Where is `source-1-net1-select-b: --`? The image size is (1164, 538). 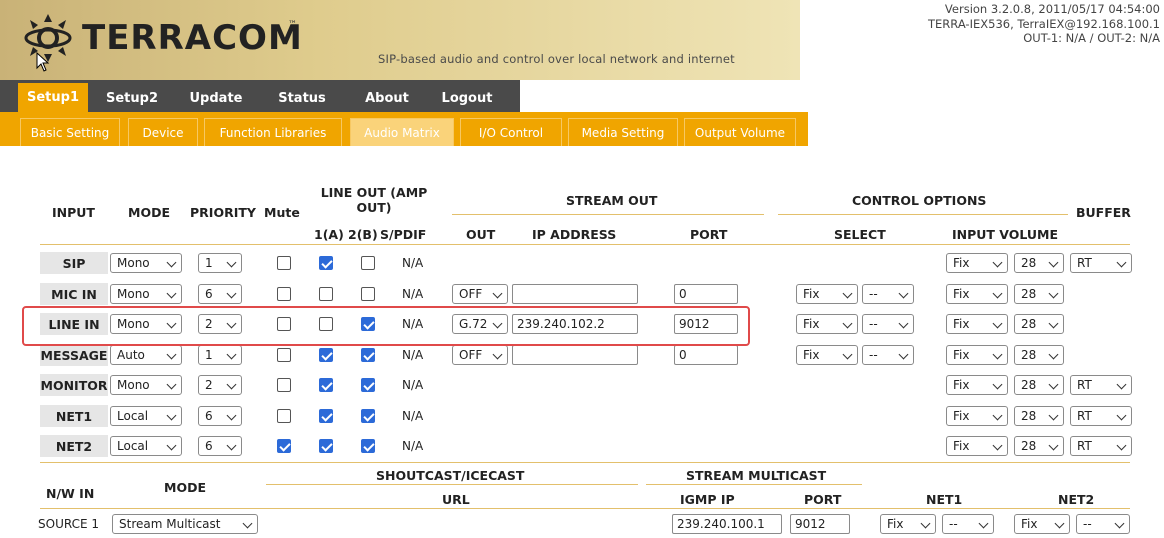 source-1-net1-select-b: -- is located at coordinates (968, 524).